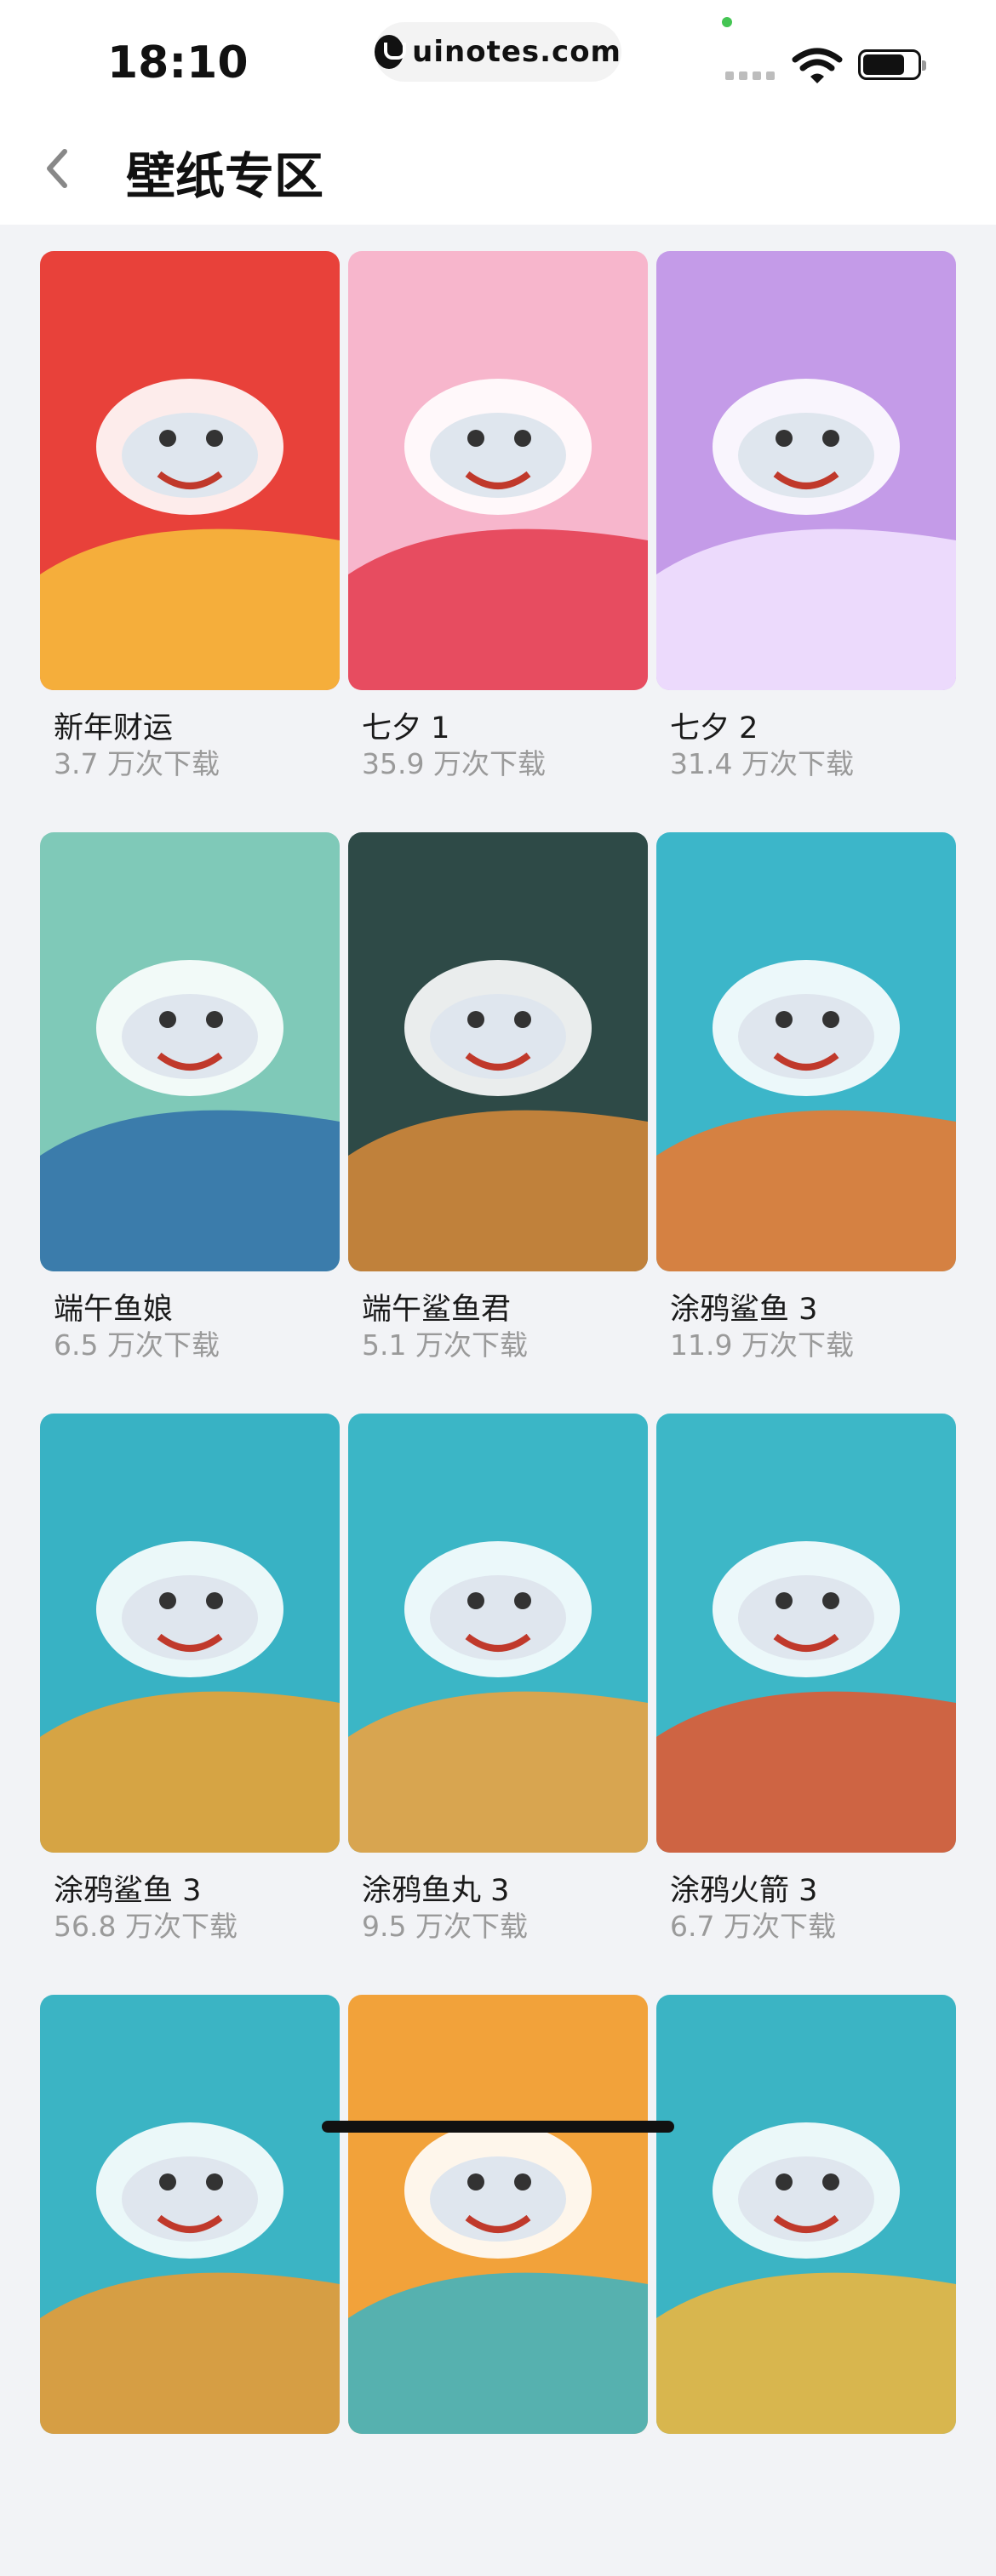 The height and width of the screenshot is (2576, 996). I want to click on wallpaper-card: 涂鸦鲨鱼 3 11.9 万次下载, so click(806, 1123).